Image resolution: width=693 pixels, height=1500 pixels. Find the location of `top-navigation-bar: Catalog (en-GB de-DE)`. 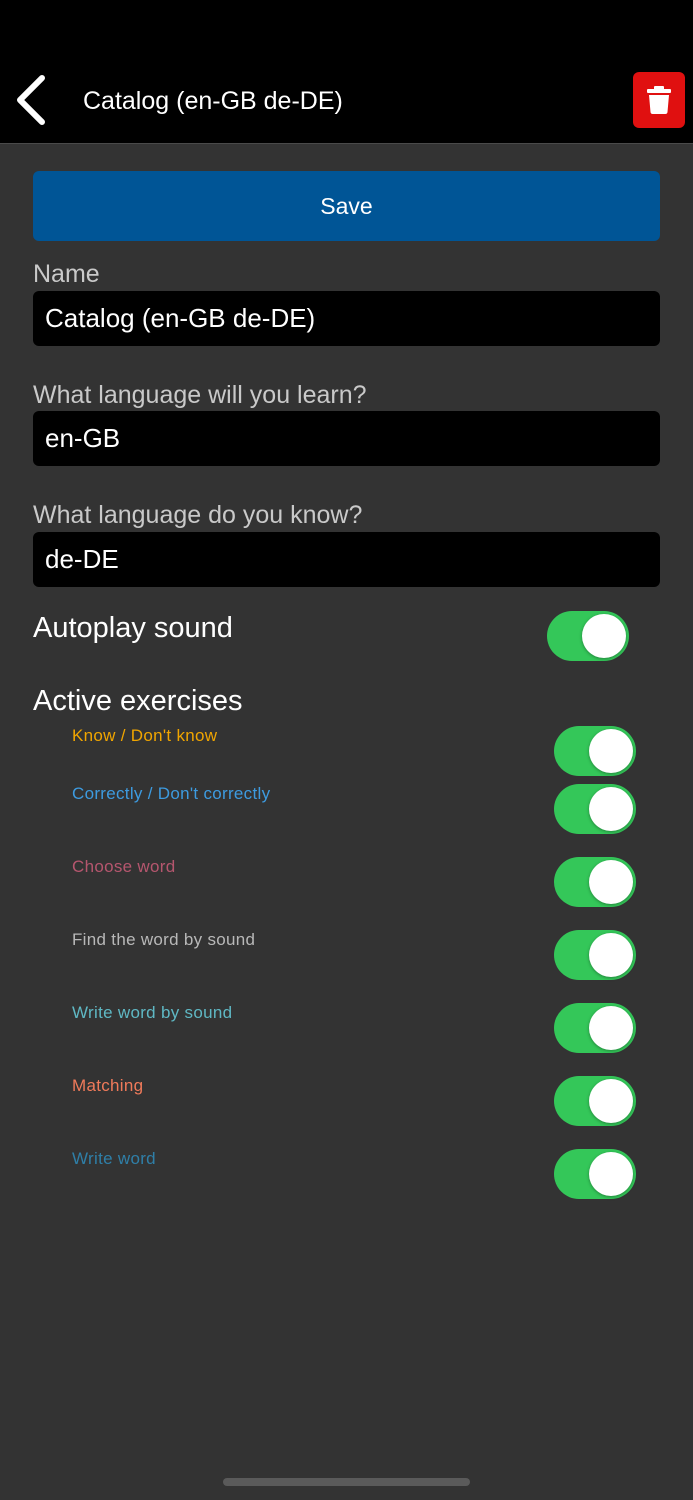

top-navigation-bar: Catalog (en-GB de-DE) is located at coordinates (346, 72).